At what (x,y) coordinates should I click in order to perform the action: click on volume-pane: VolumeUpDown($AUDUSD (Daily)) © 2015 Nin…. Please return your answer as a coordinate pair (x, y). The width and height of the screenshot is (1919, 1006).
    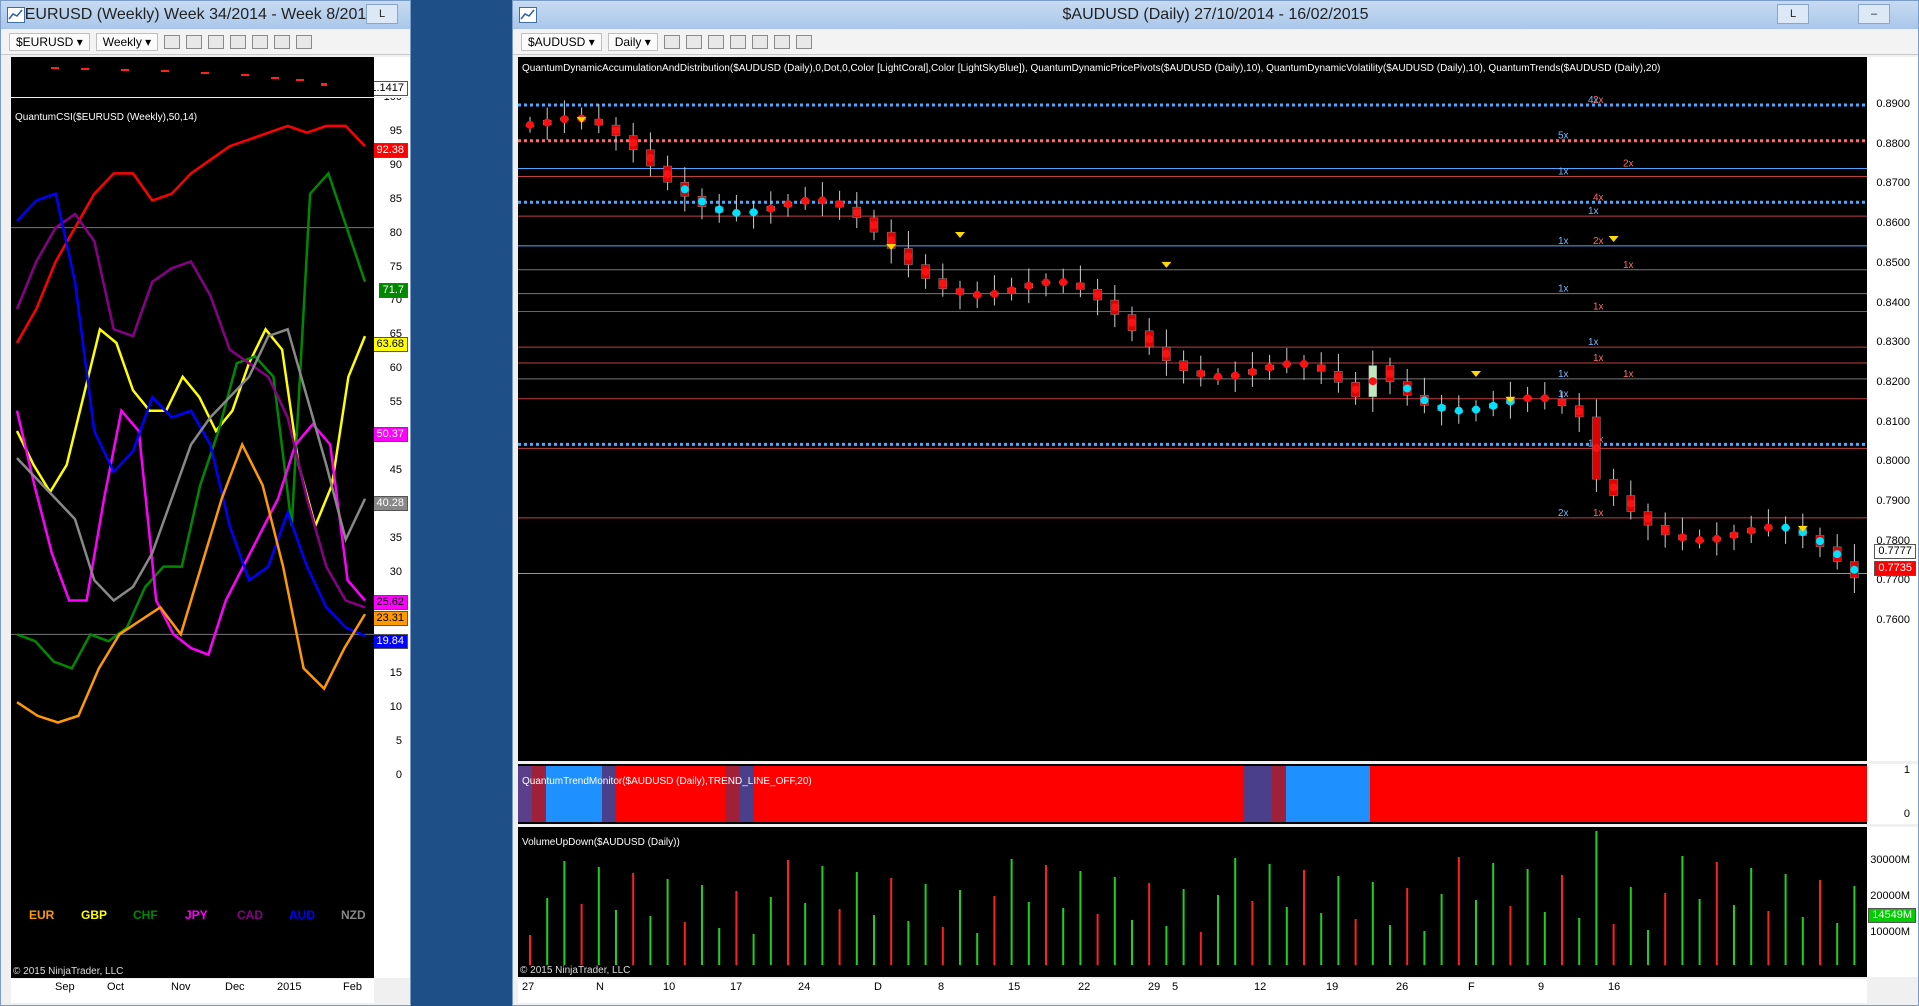
    Looking at the image, I should click on (1192, 902).